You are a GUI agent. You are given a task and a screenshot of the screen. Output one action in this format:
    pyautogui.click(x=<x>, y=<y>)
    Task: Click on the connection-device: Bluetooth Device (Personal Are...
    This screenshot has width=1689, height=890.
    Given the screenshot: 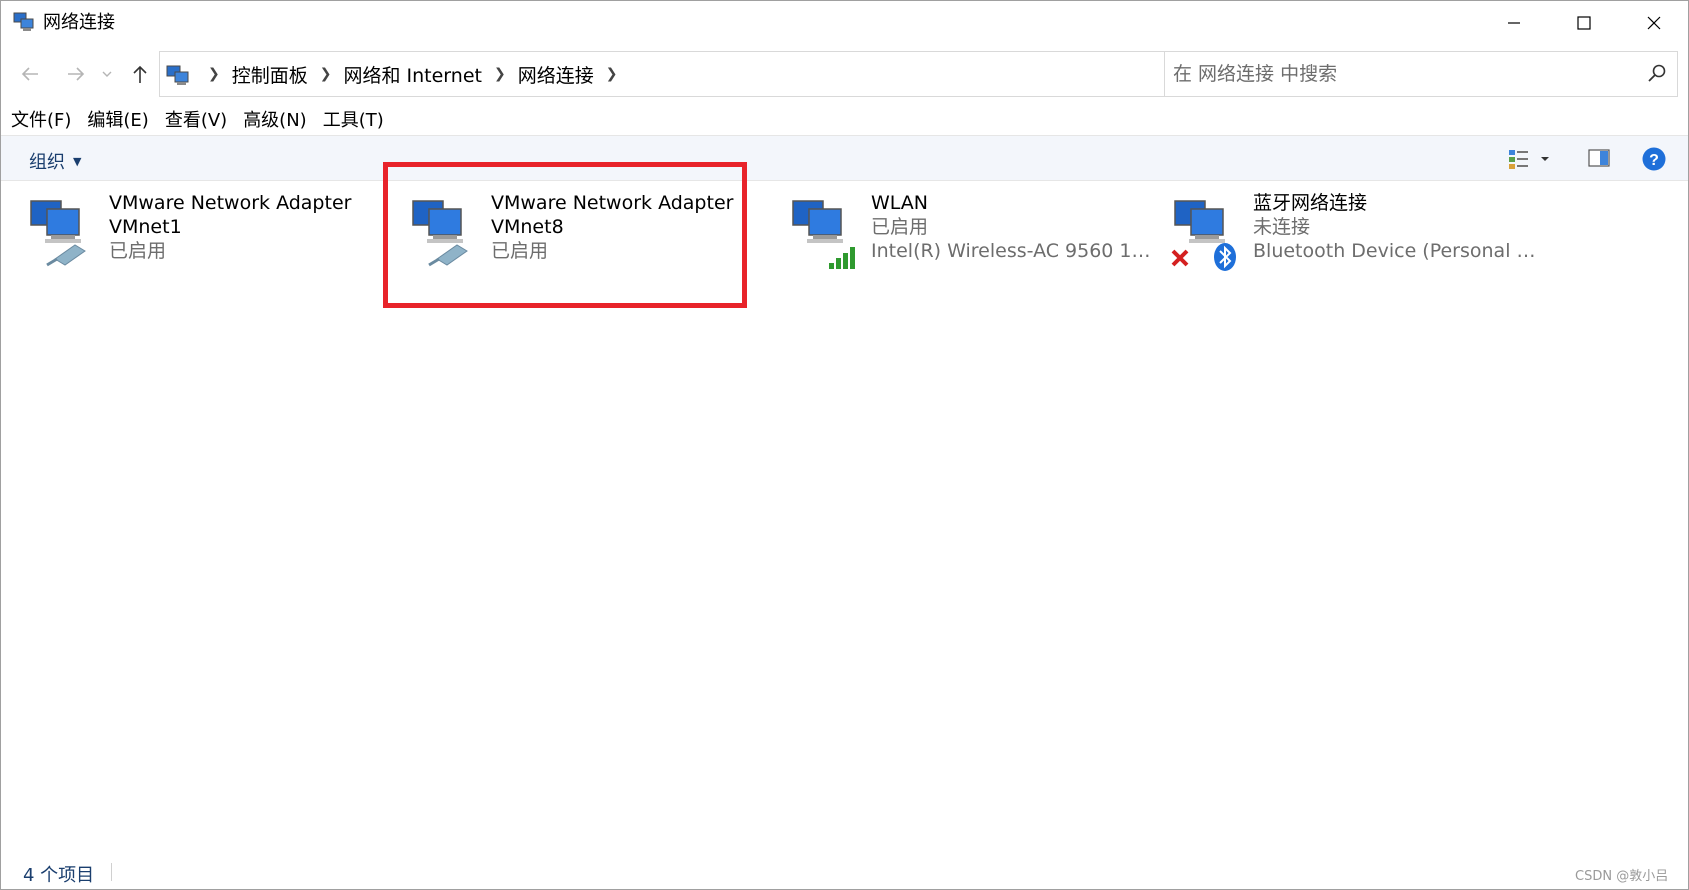 What is the action you would take?
    pyautogui.click(x=1398, y=251)
    